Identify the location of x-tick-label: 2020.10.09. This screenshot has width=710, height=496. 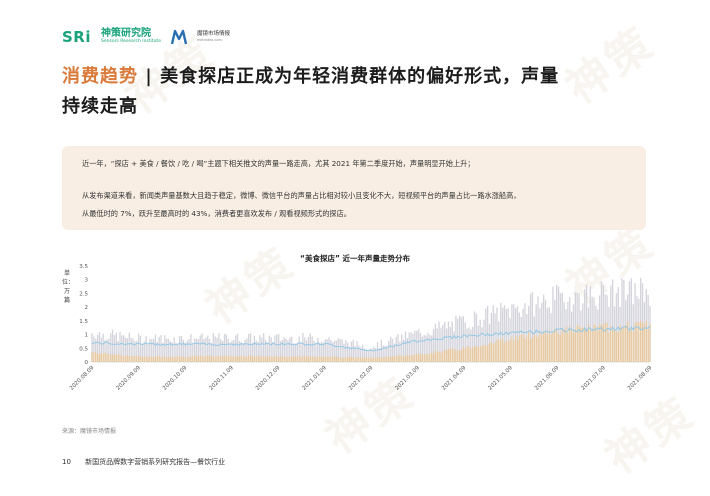
(175, 378).